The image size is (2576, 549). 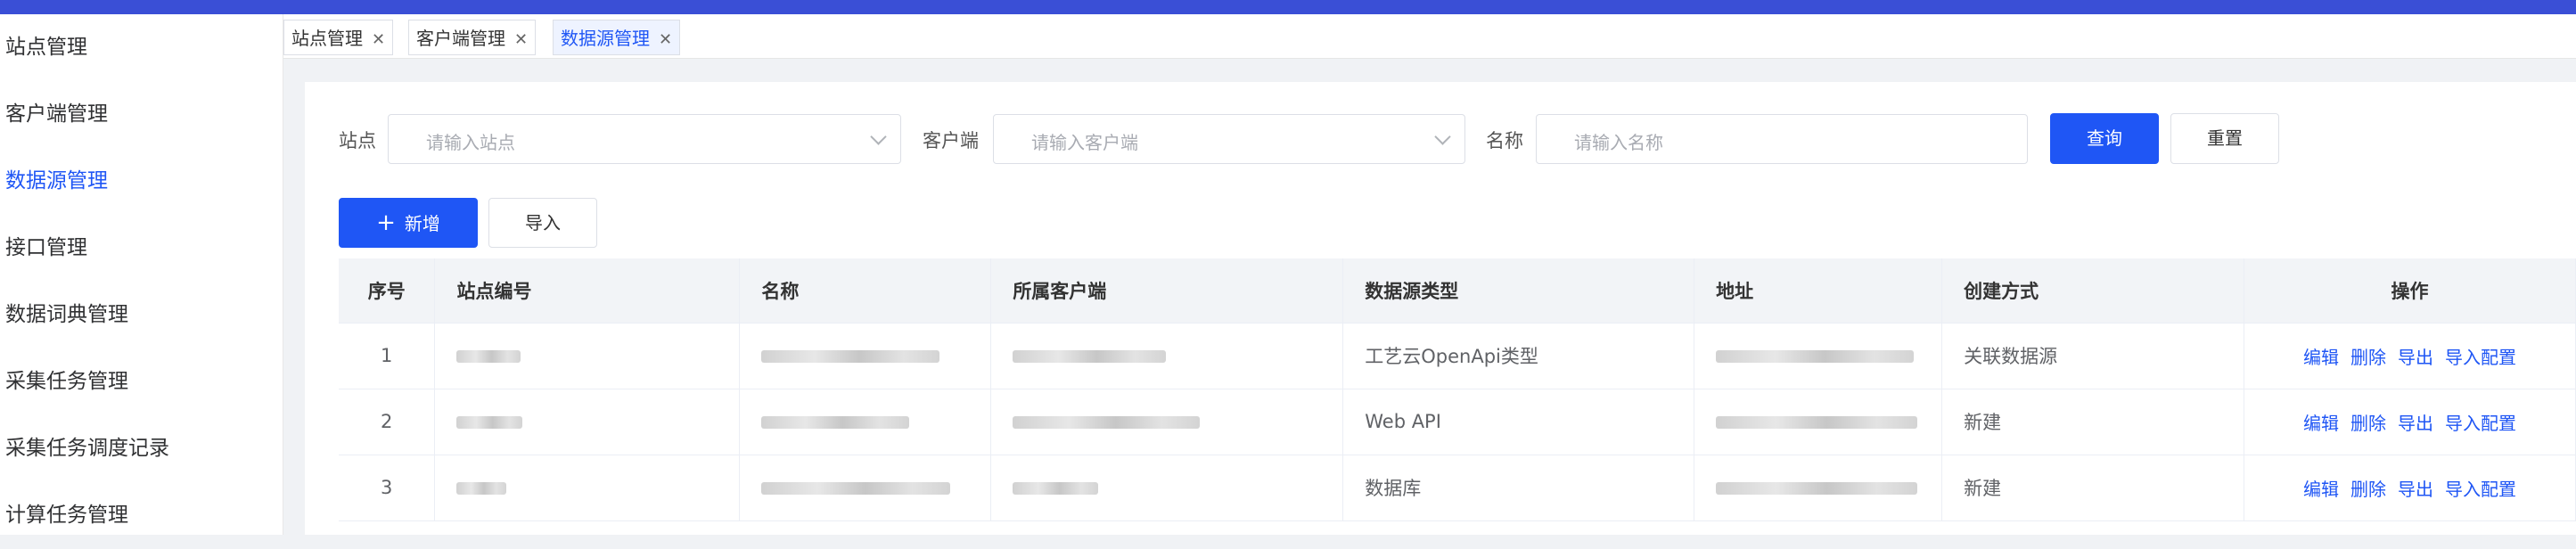 What do you see at coordinates (141, 182) in the screenshot?
I see `sidebar-item-datasource: 数据源管理` at bounding box center [141, 182].